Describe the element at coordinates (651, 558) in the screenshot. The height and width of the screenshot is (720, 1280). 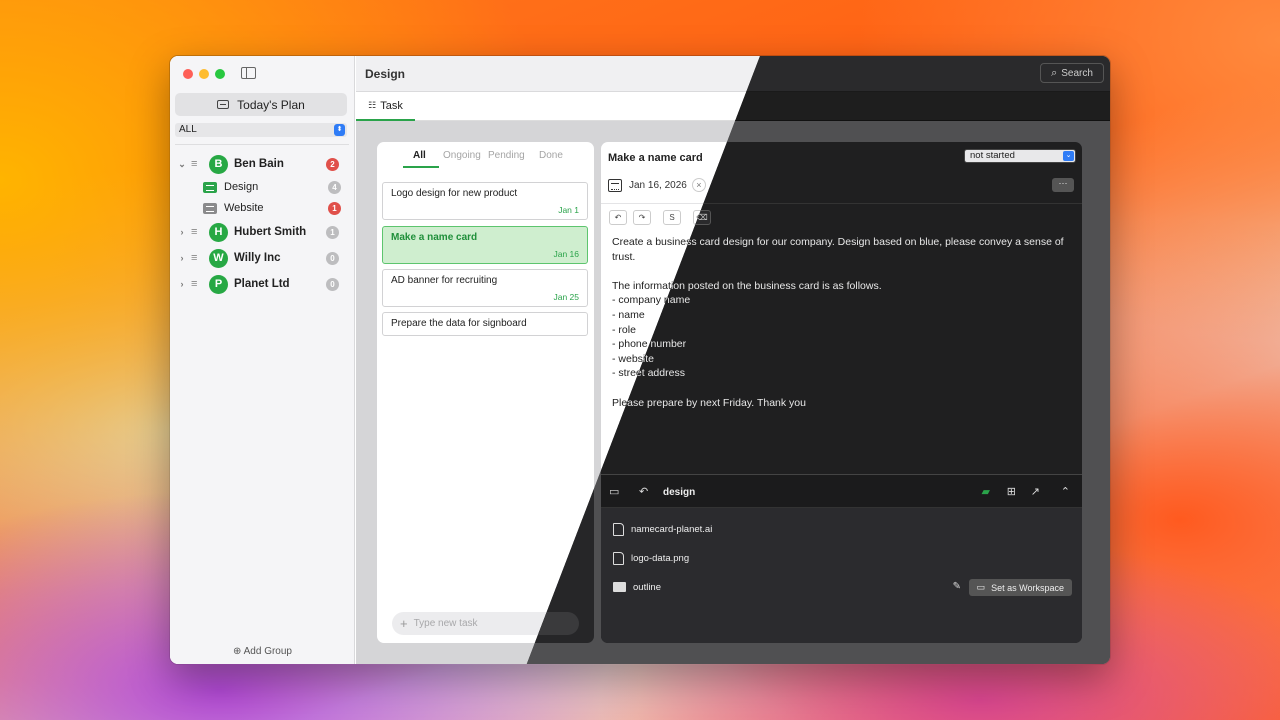
I see `file-item: logo-data.png` at that location.